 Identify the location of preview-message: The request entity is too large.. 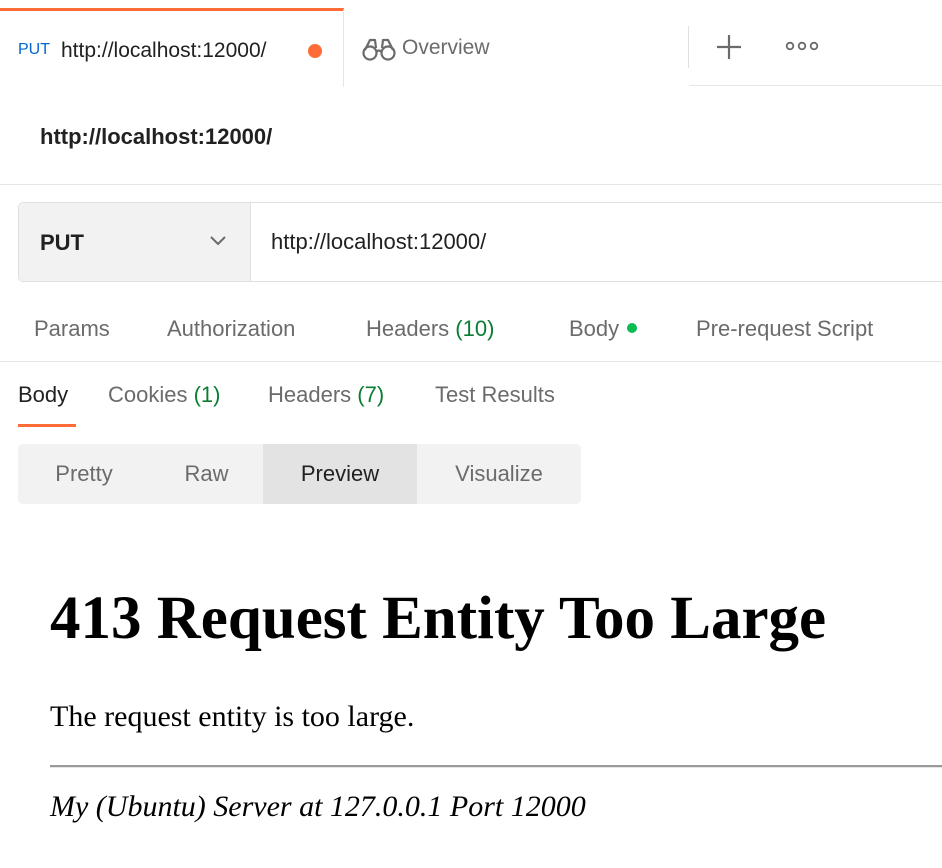
(232, 716).